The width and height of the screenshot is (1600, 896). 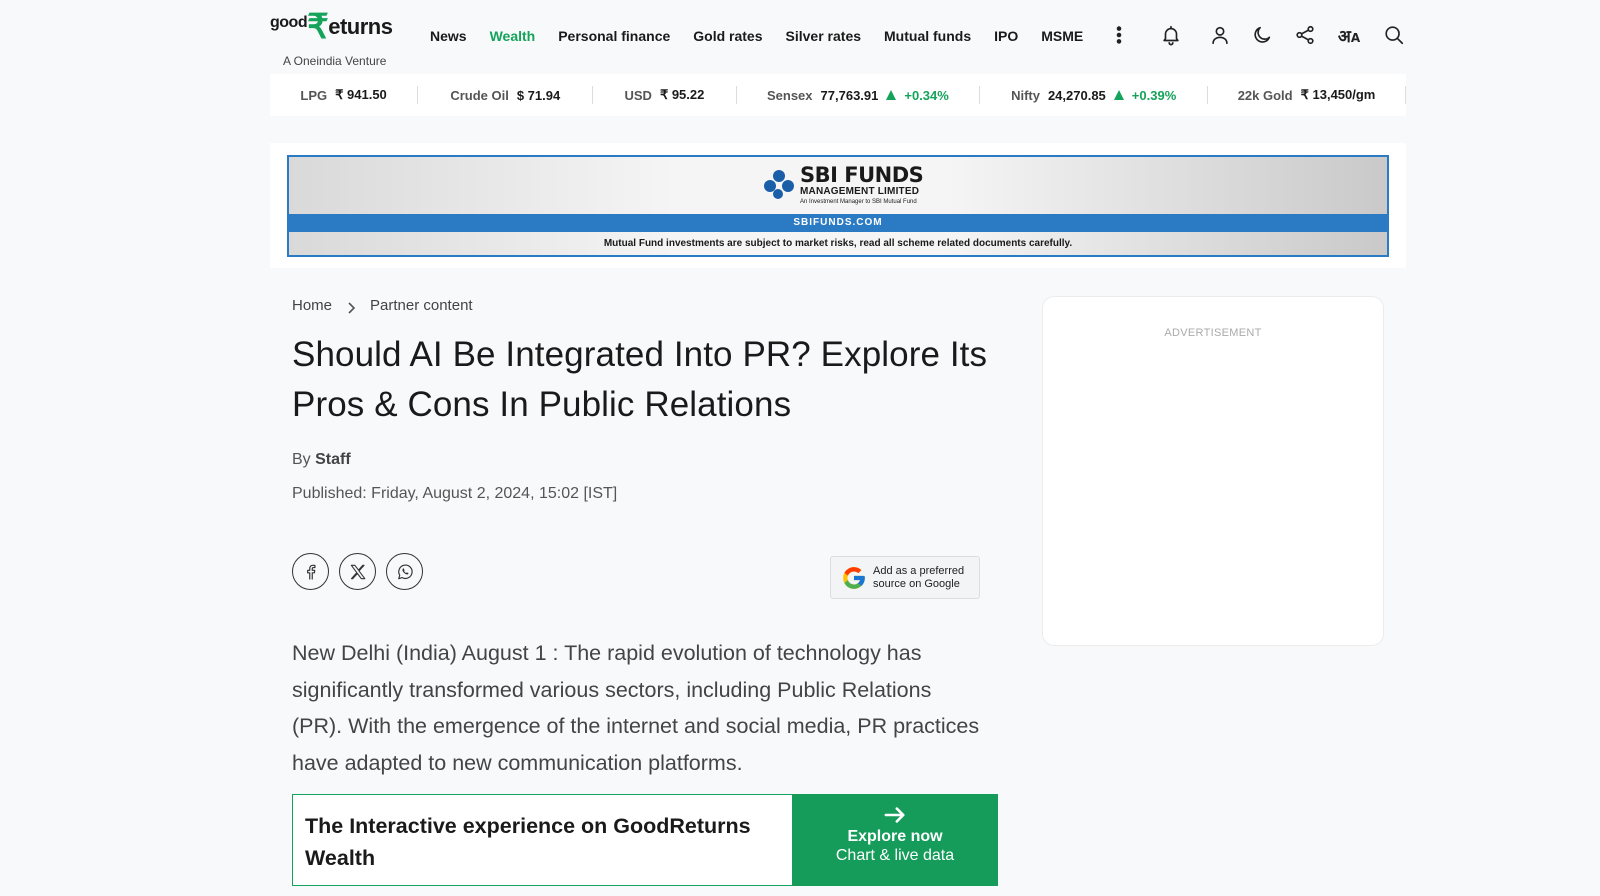 What do you see at coordinates (1265, 95) in the screenshot?
I see `ticker-label: 22k Gold` at bounding box center [1265, 95].